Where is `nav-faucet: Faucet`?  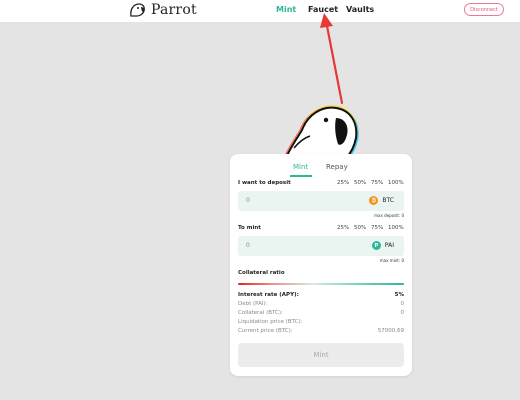
nav-faucet: Faucet is located at coordinates (323, 9).